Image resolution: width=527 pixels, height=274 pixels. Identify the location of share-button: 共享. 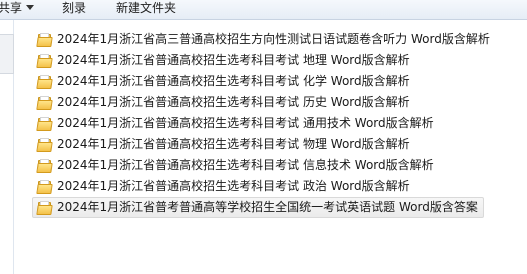
(17, 9).